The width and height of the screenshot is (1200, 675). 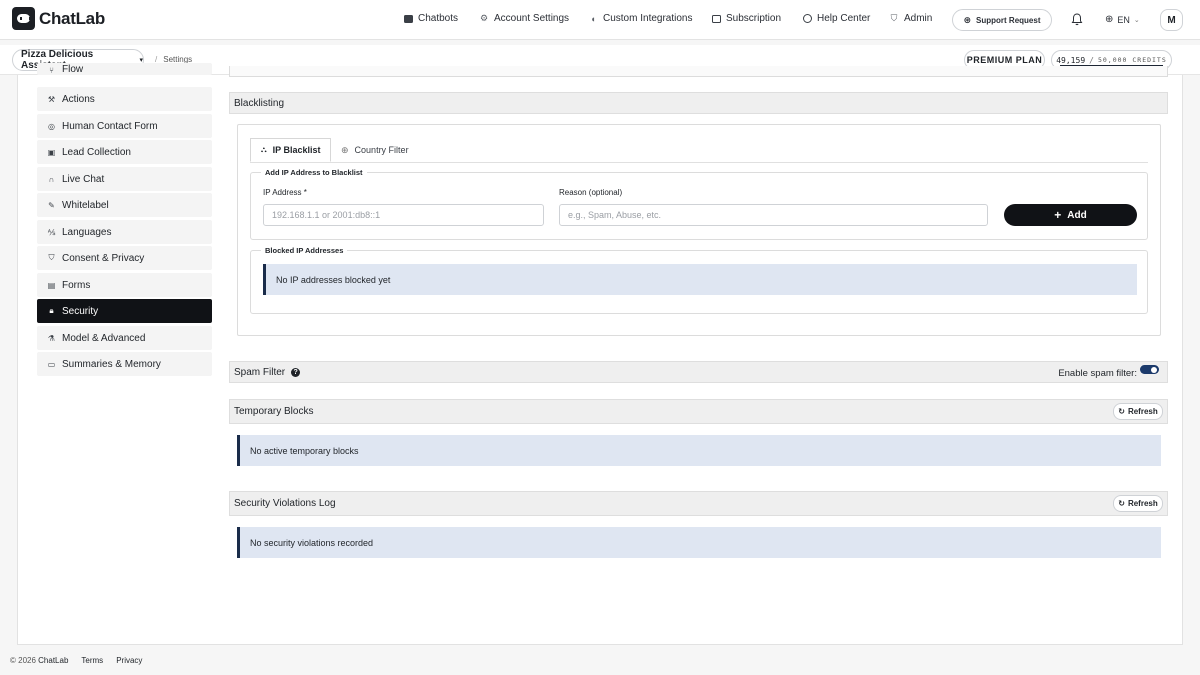 I want to click on spam-filter-toggle-label: Enable spam filter:, so click(x=1097, y=373).